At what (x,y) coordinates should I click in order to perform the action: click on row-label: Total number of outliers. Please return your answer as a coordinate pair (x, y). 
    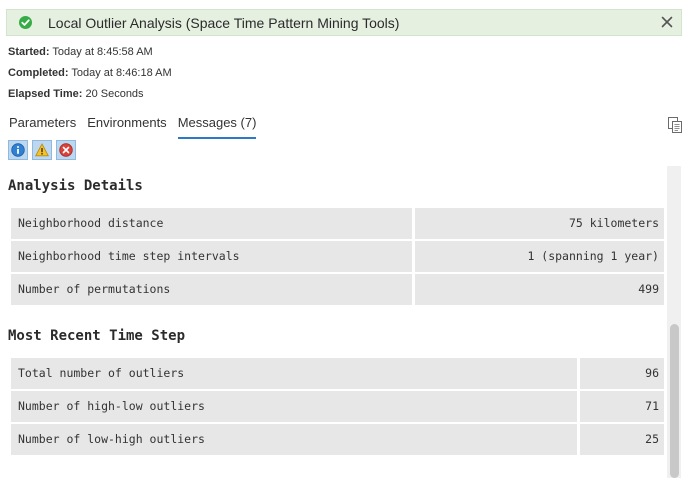
    Looking at the image, I should click on (294, 373).